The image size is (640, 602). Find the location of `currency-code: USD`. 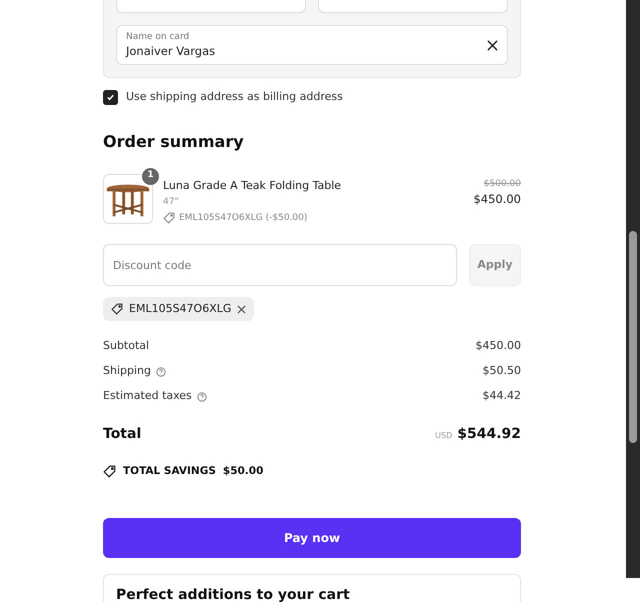

currency-code: USD is located at coordinates (443, 436).